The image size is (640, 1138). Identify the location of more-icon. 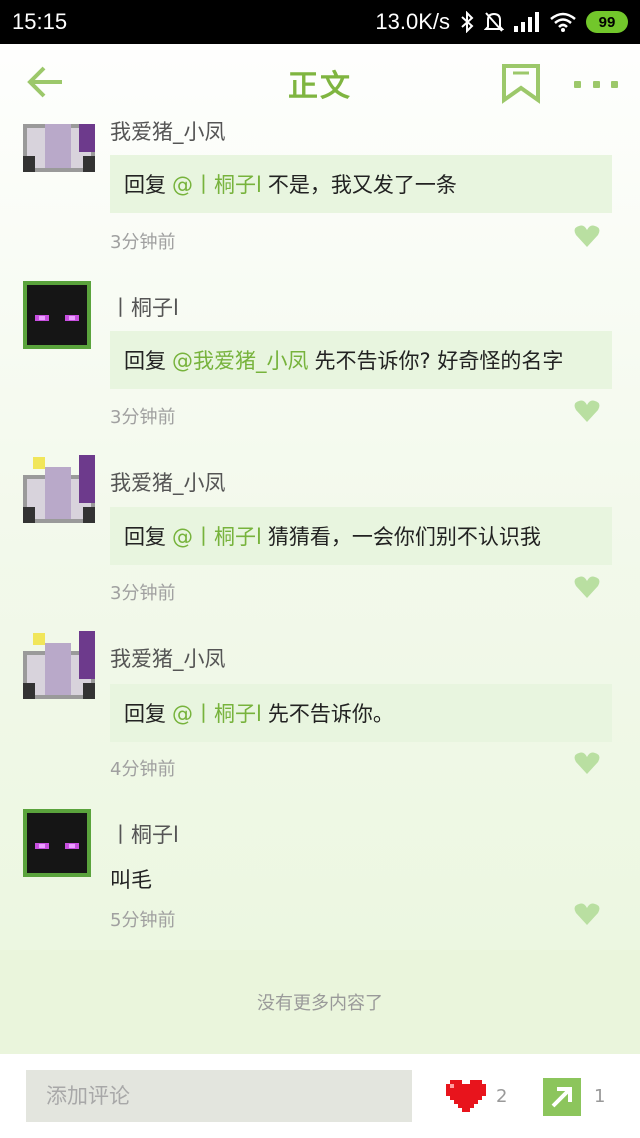
(577, 84).